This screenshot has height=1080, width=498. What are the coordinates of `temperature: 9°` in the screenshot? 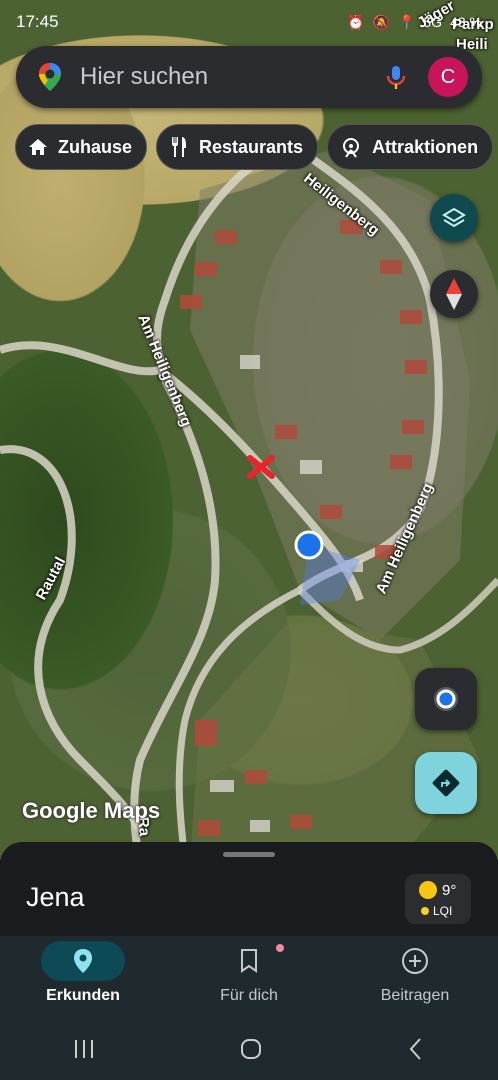 It's located at (449, 890).